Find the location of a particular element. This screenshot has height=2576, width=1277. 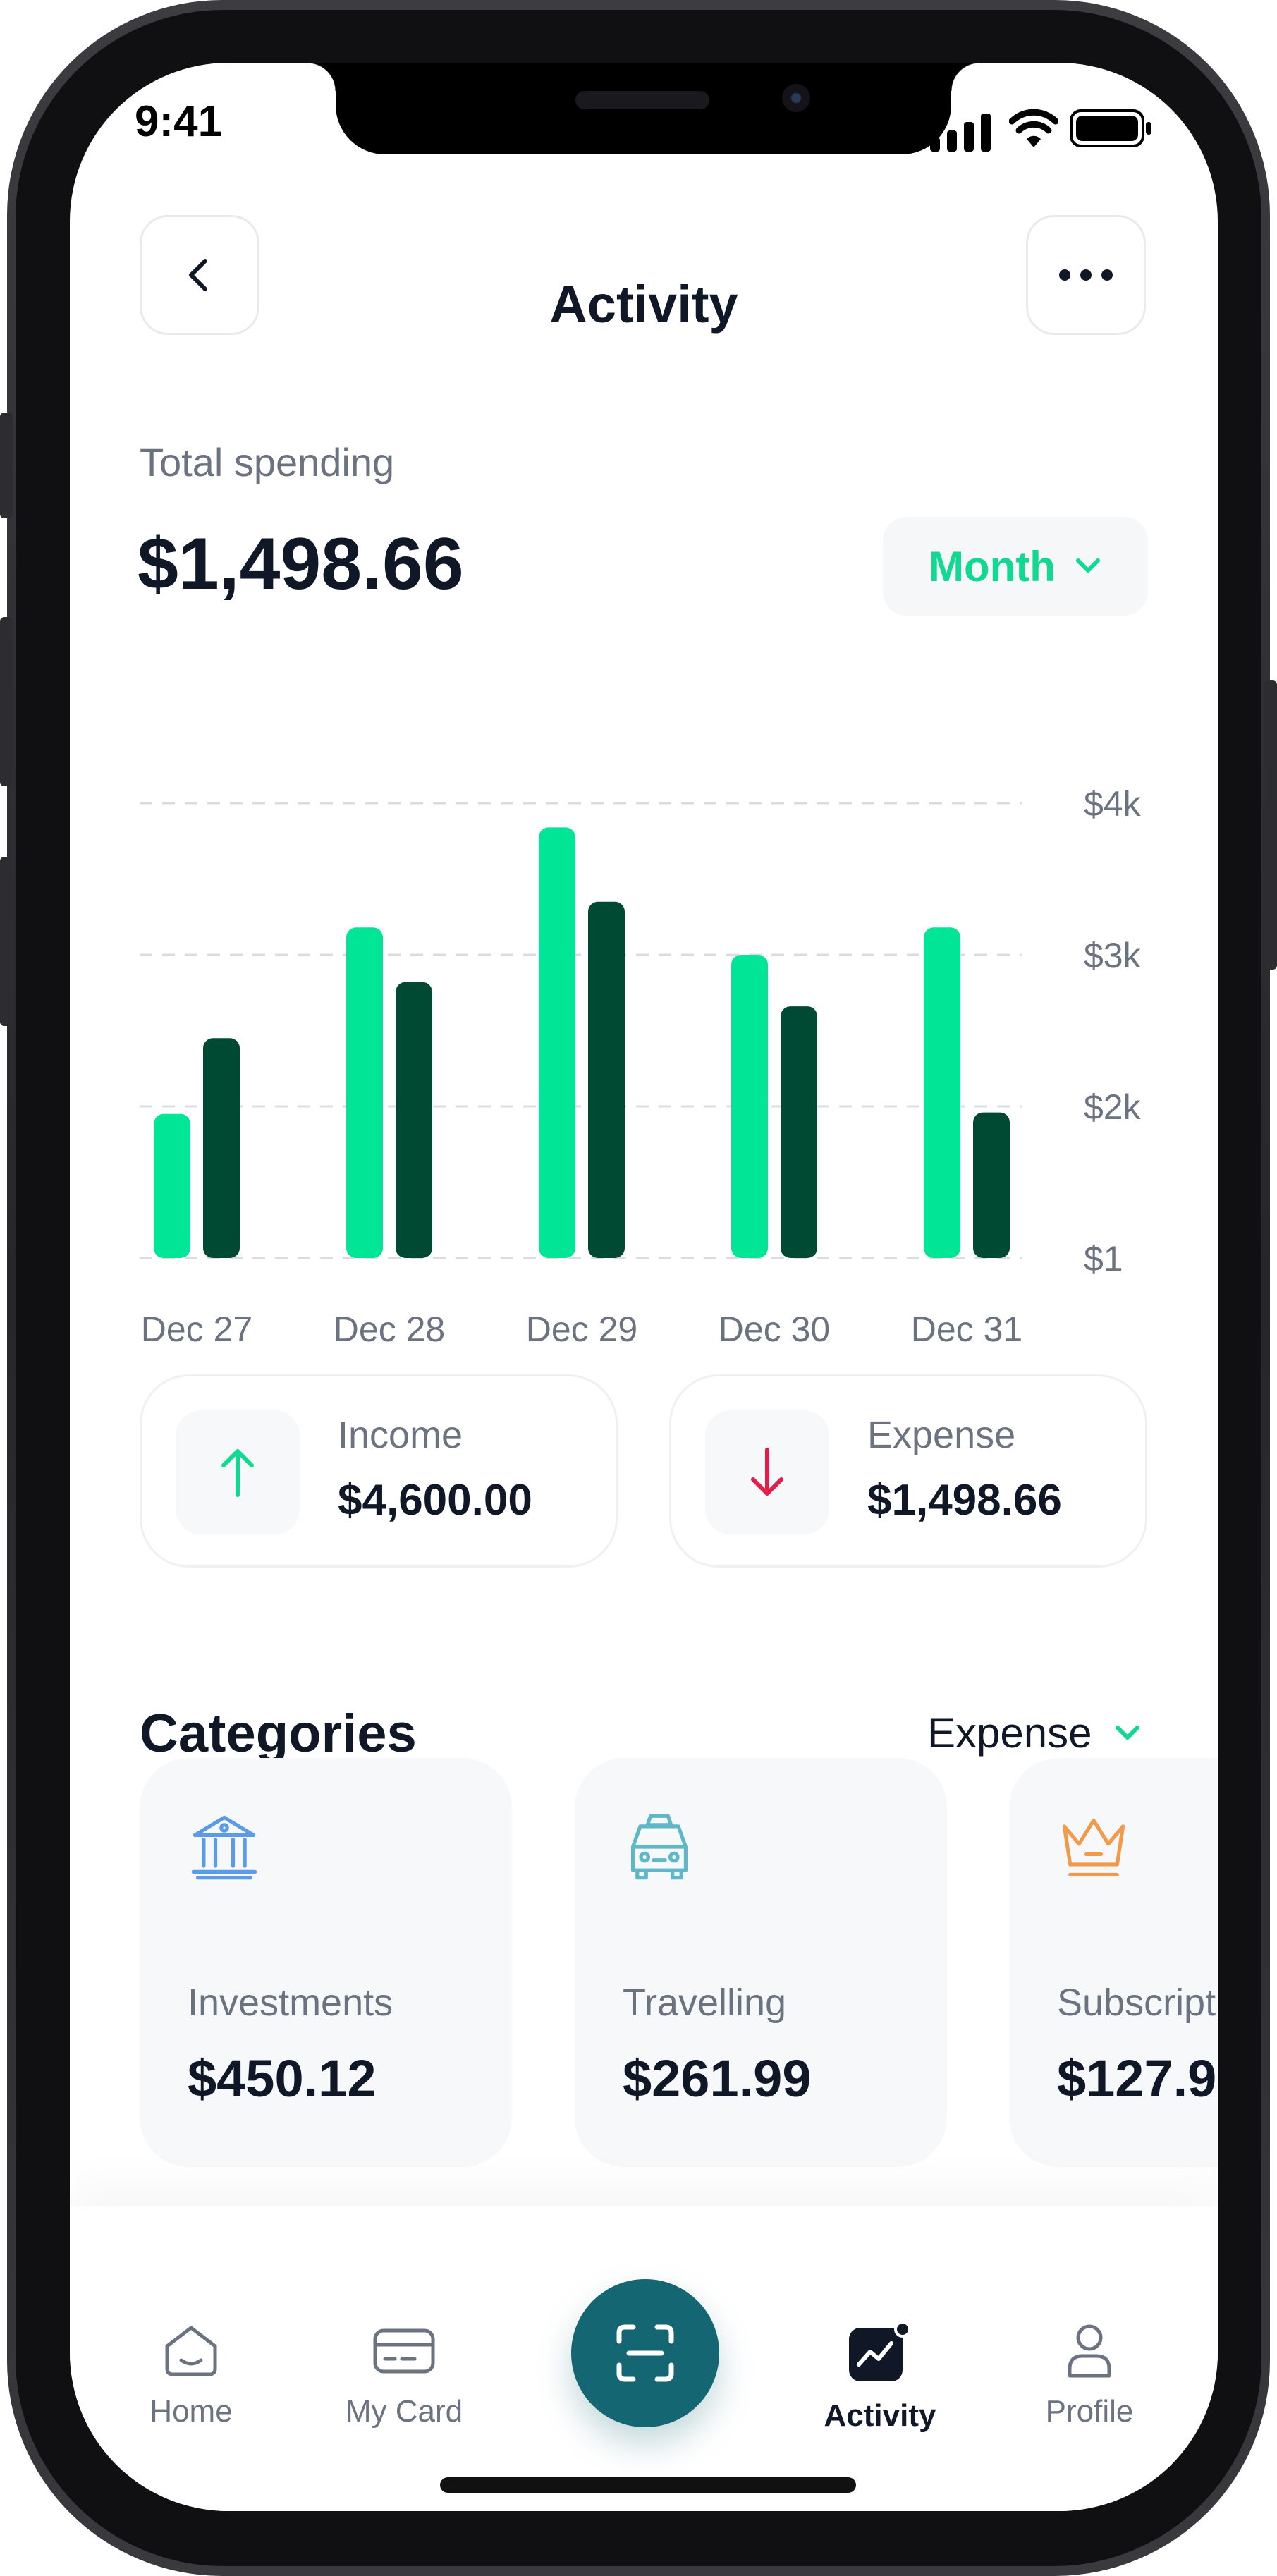

nav-label: Activity is located at coordinates (880, 2416).